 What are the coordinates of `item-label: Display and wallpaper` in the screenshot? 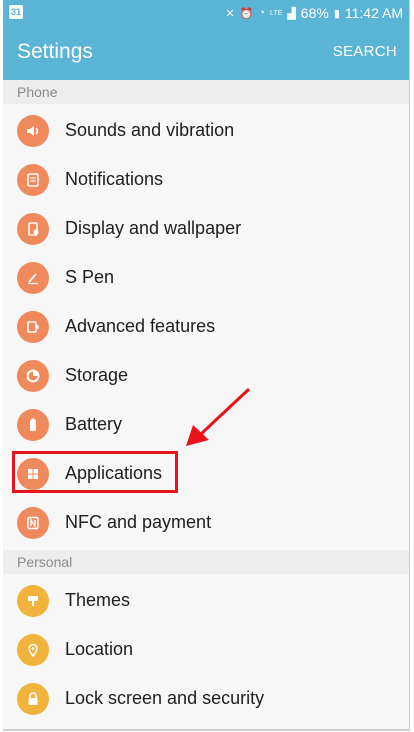 It's located at (153, 228).